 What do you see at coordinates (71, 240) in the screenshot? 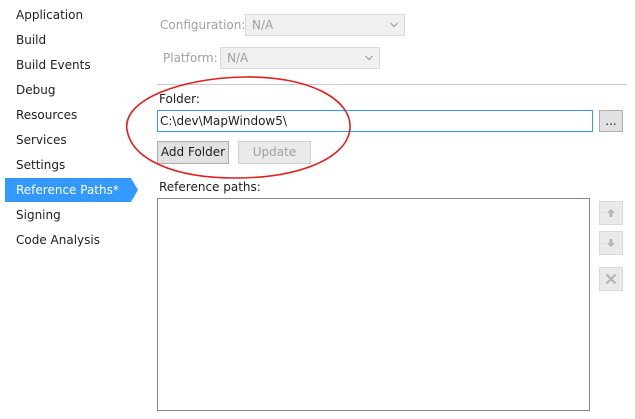
I see `sidebar-item-code-analysis: Code Analysis` at bounding box center [71, 240].